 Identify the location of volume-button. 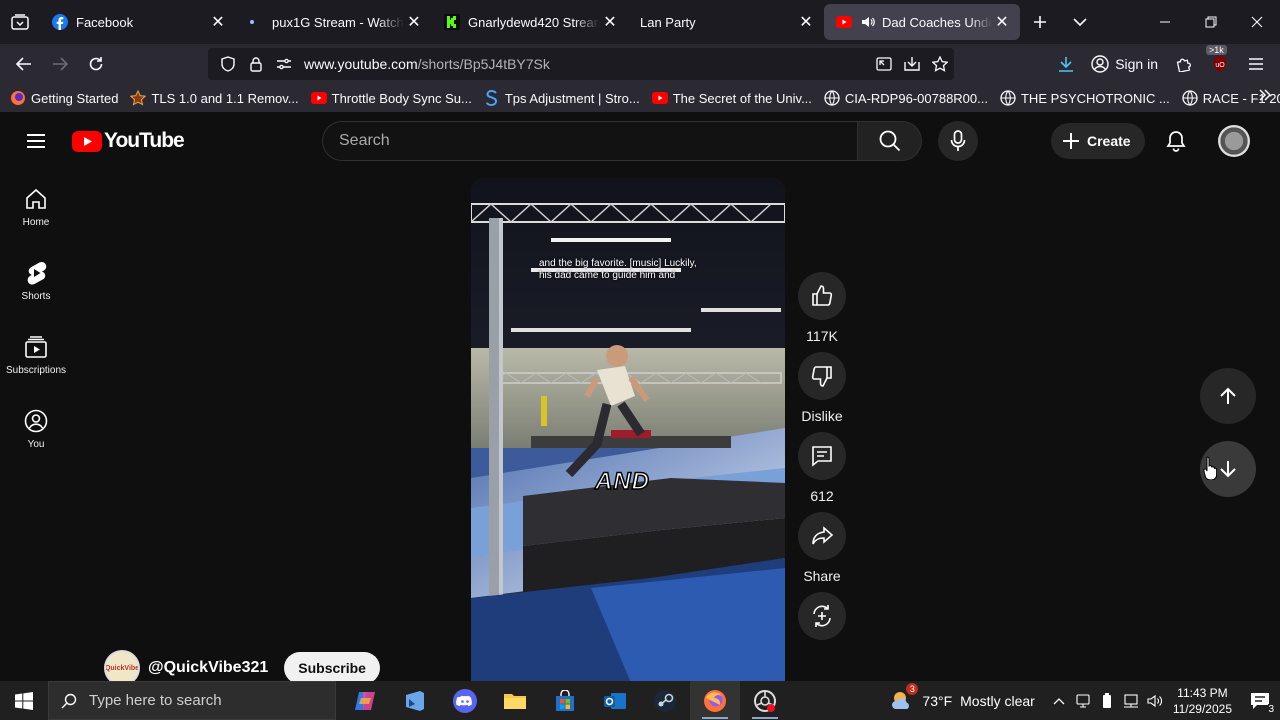
(1155, 700).